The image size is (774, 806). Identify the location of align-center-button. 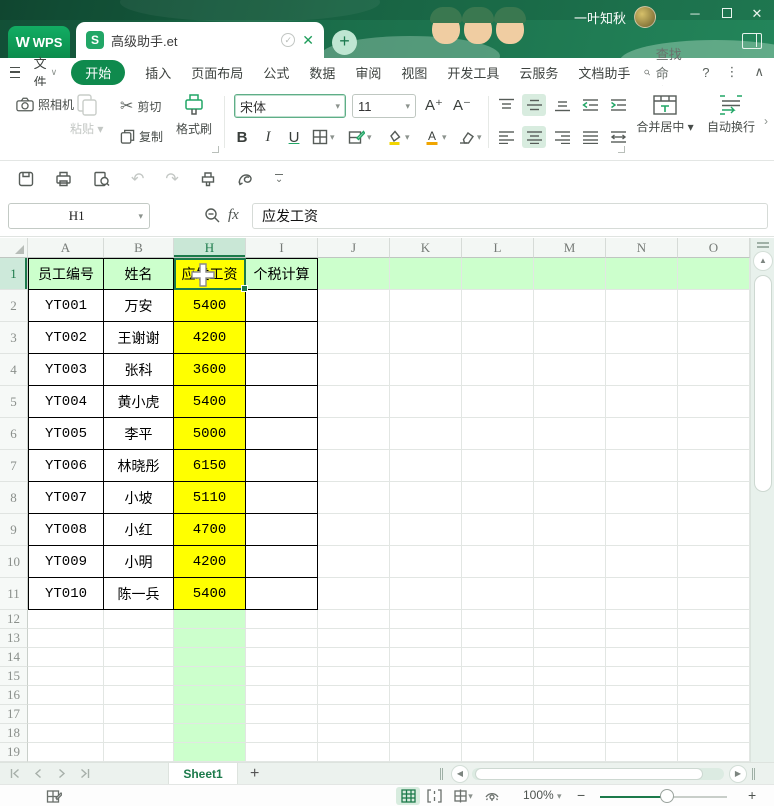
(534, 137).